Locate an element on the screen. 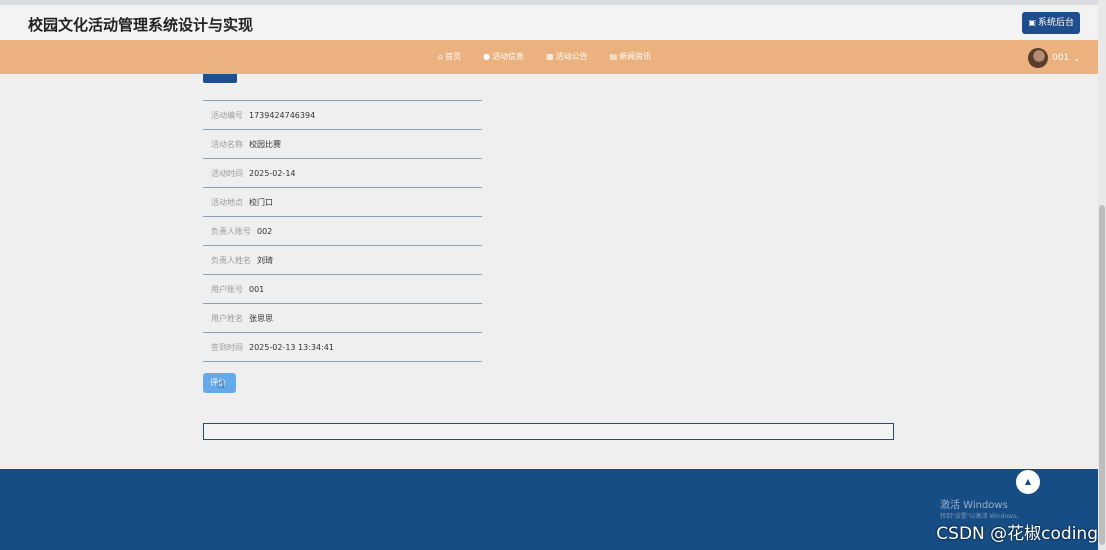  detail-label: 负责人账号 is located at coordinates (231, 231).